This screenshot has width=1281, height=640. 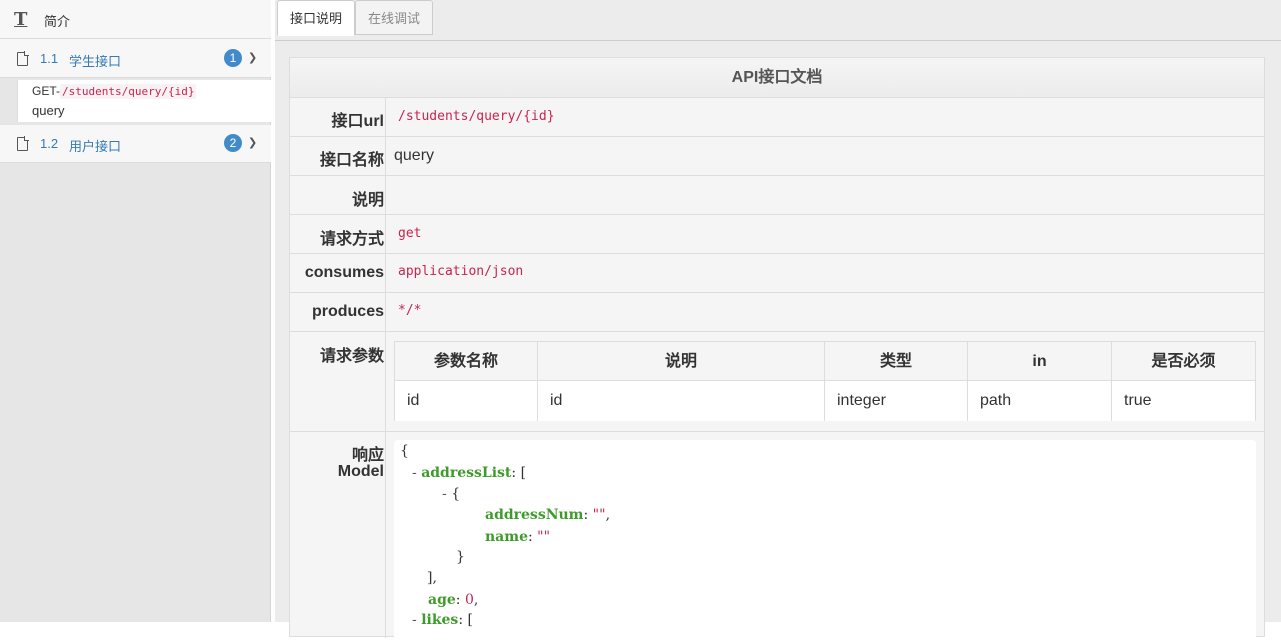 What do you see at coordinates (135, 144) in the screenshot?
I see `sidebar-group-users: 1.2 用户接口 2 ❯` at bounding box center [135, 144].